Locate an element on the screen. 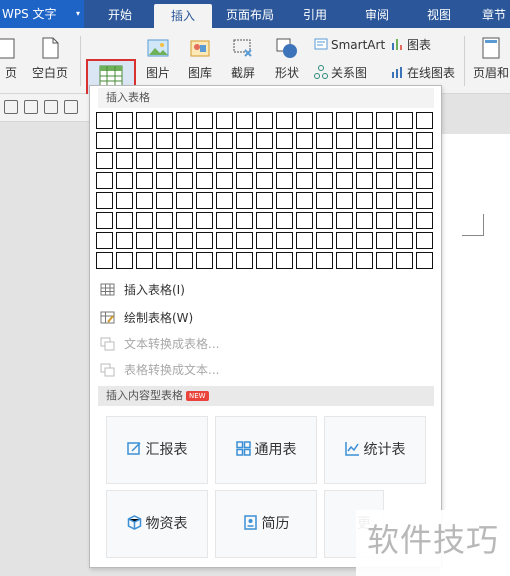  chart-button: 图表 is located at coordinates (410, 45).